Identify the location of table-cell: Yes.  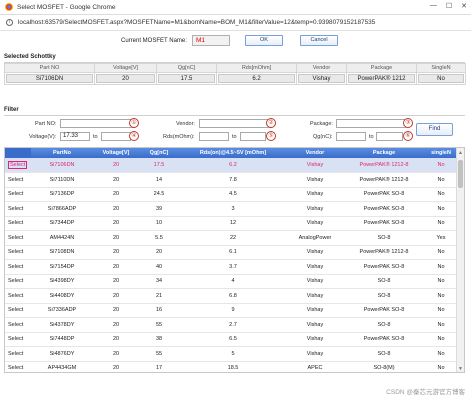
(441, 238).